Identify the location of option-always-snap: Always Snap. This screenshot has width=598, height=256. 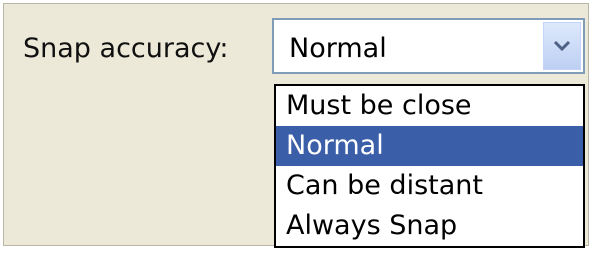
(429, 226).